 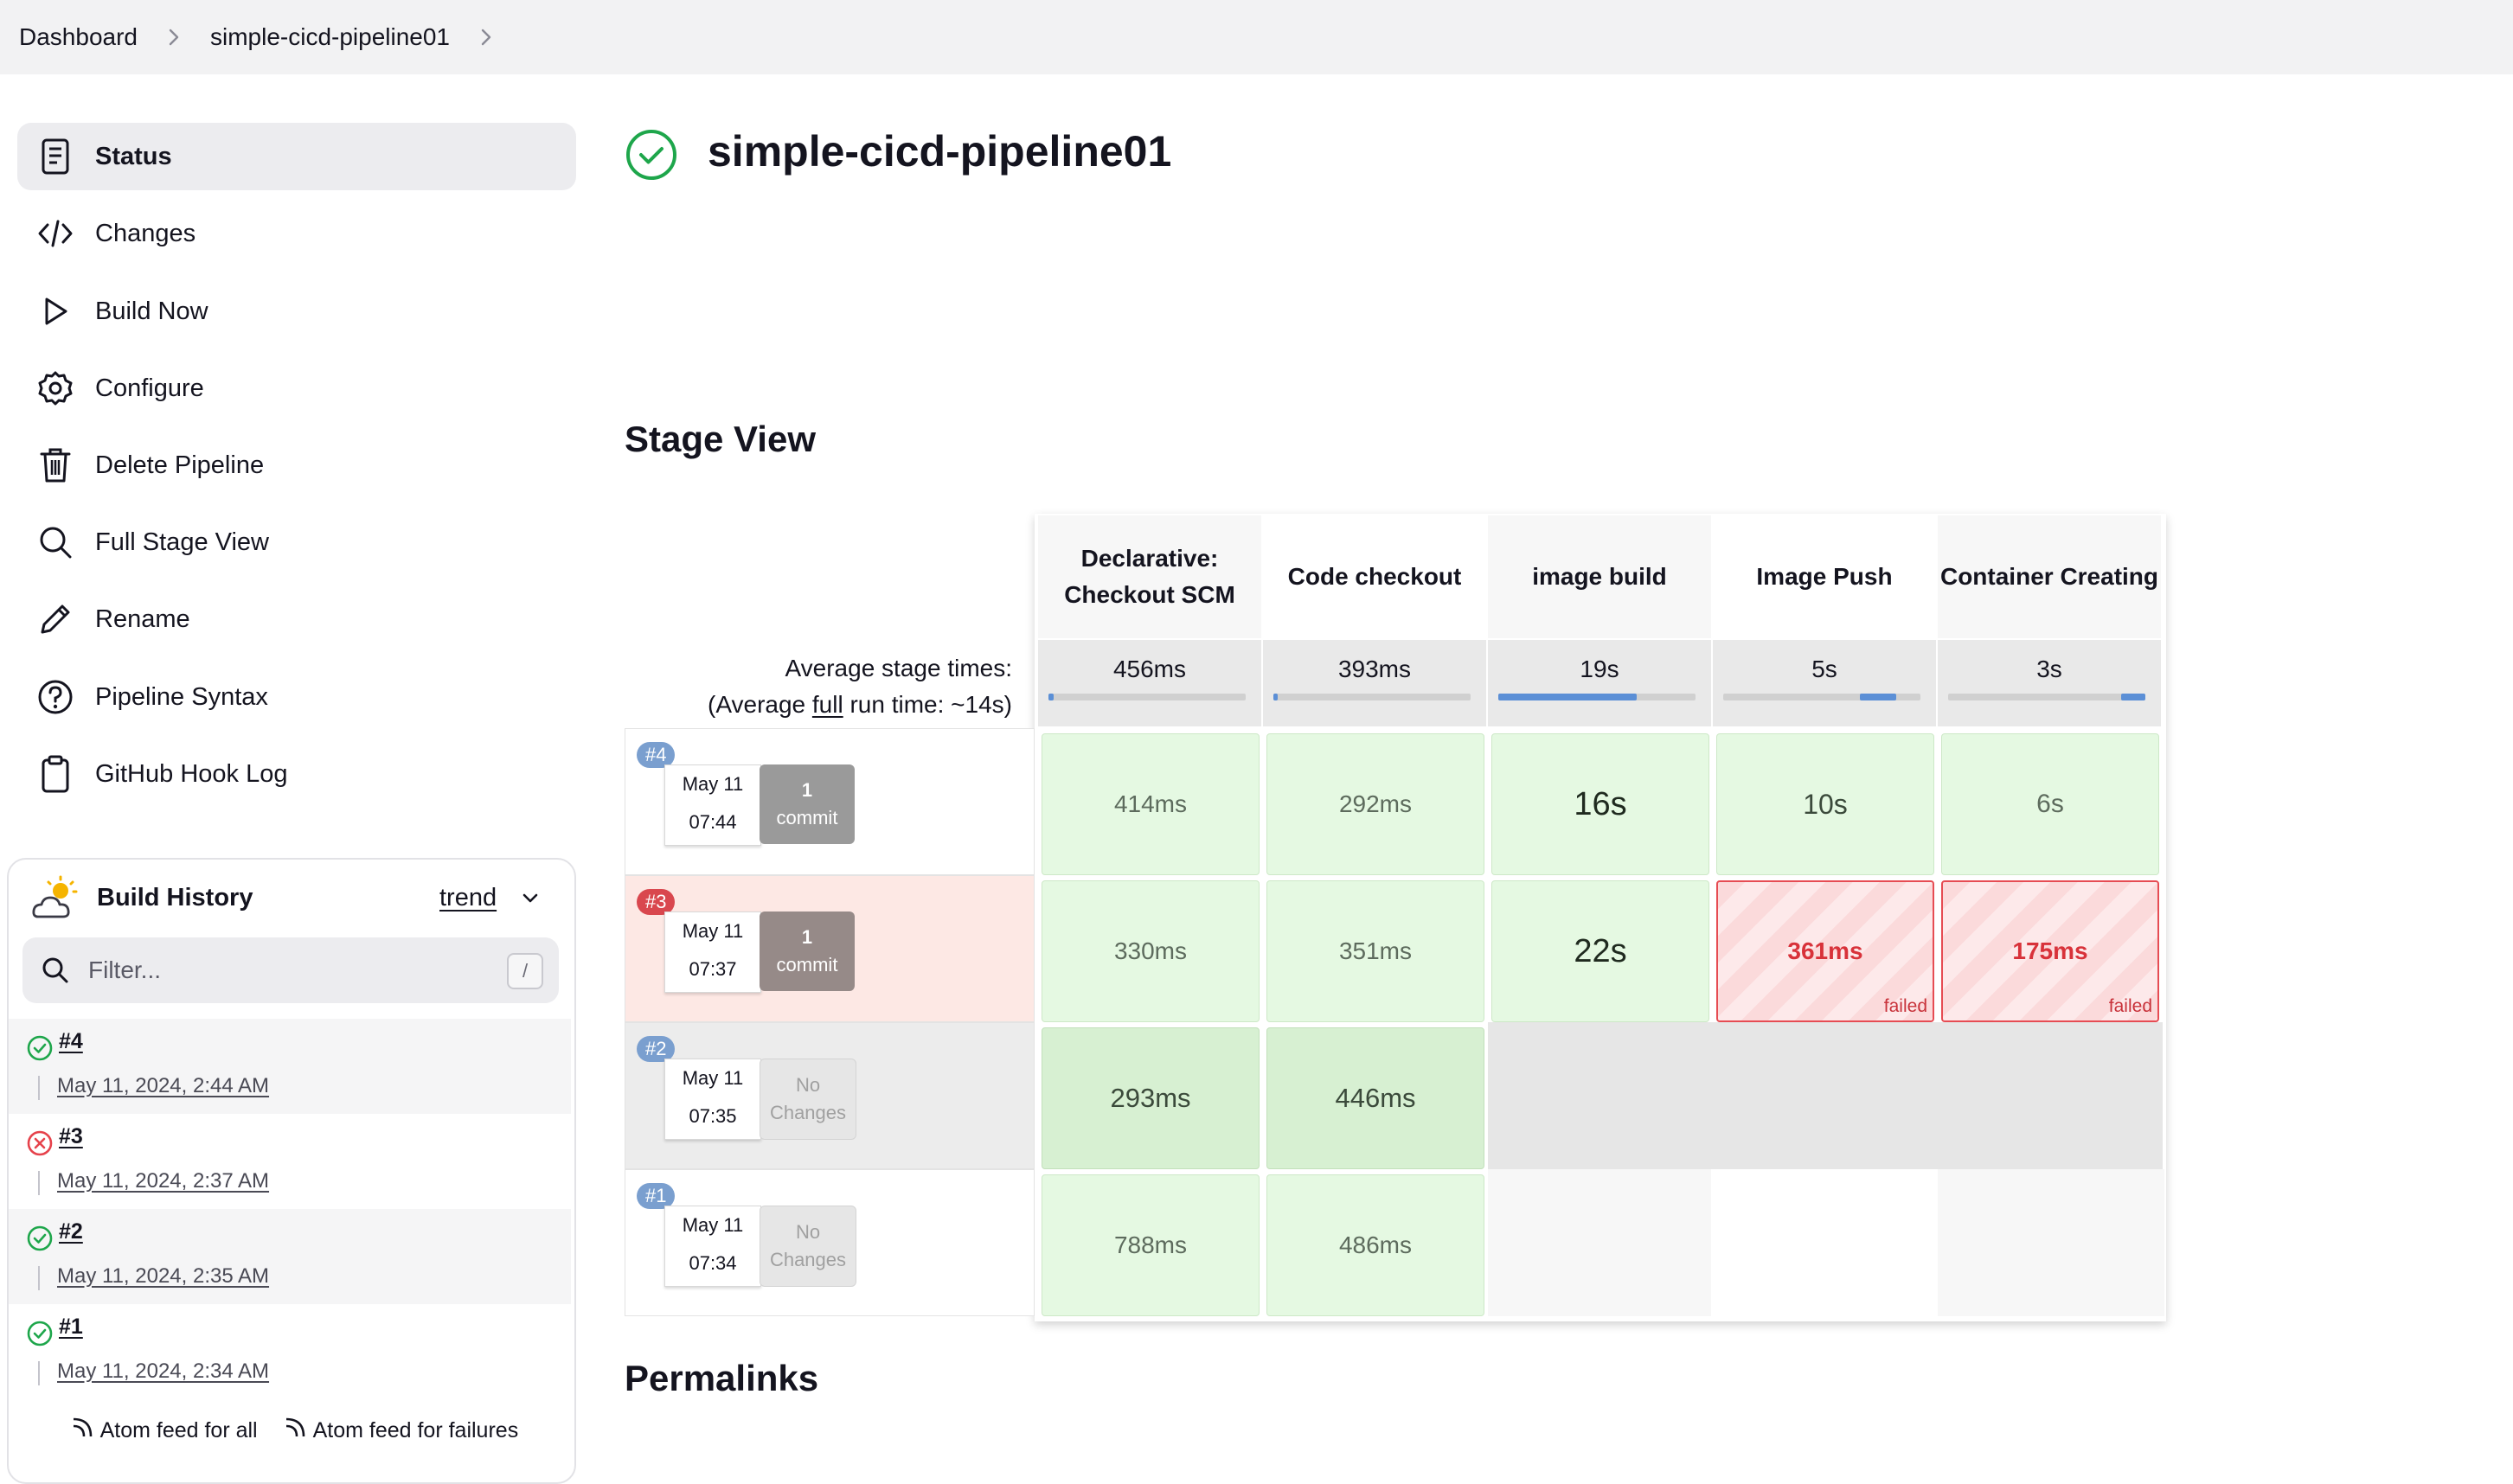 What do you see at coordinates (163, 1276) in the screenshot?
I see `build-date-link: May 11, 2024, 2:35 AM` at bounding box center [163, 1276].